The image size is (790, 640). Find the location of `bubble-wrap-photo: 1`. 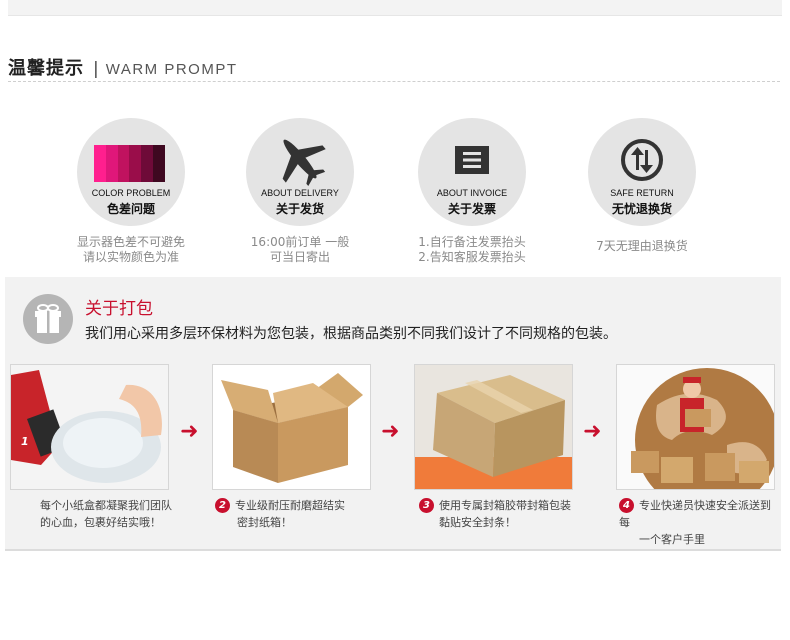

bubble-wrap-photo: 1 is located at coordinates (89, 427).